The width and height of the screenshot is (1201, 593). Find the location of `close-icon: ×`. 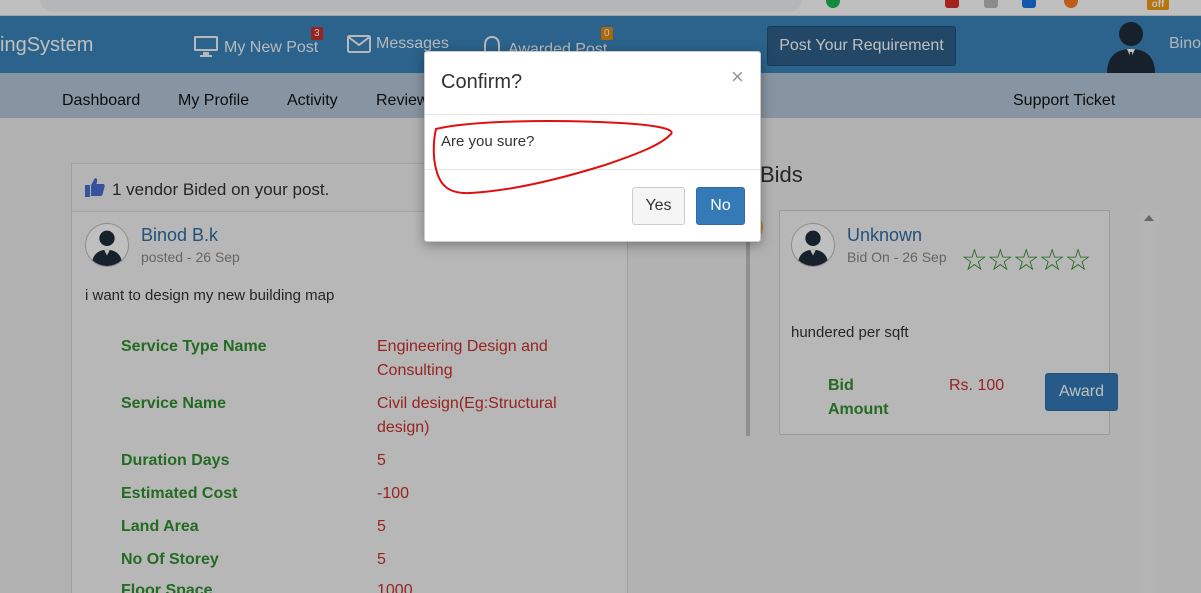

close-icon: × is located at coordinates (737, 77).